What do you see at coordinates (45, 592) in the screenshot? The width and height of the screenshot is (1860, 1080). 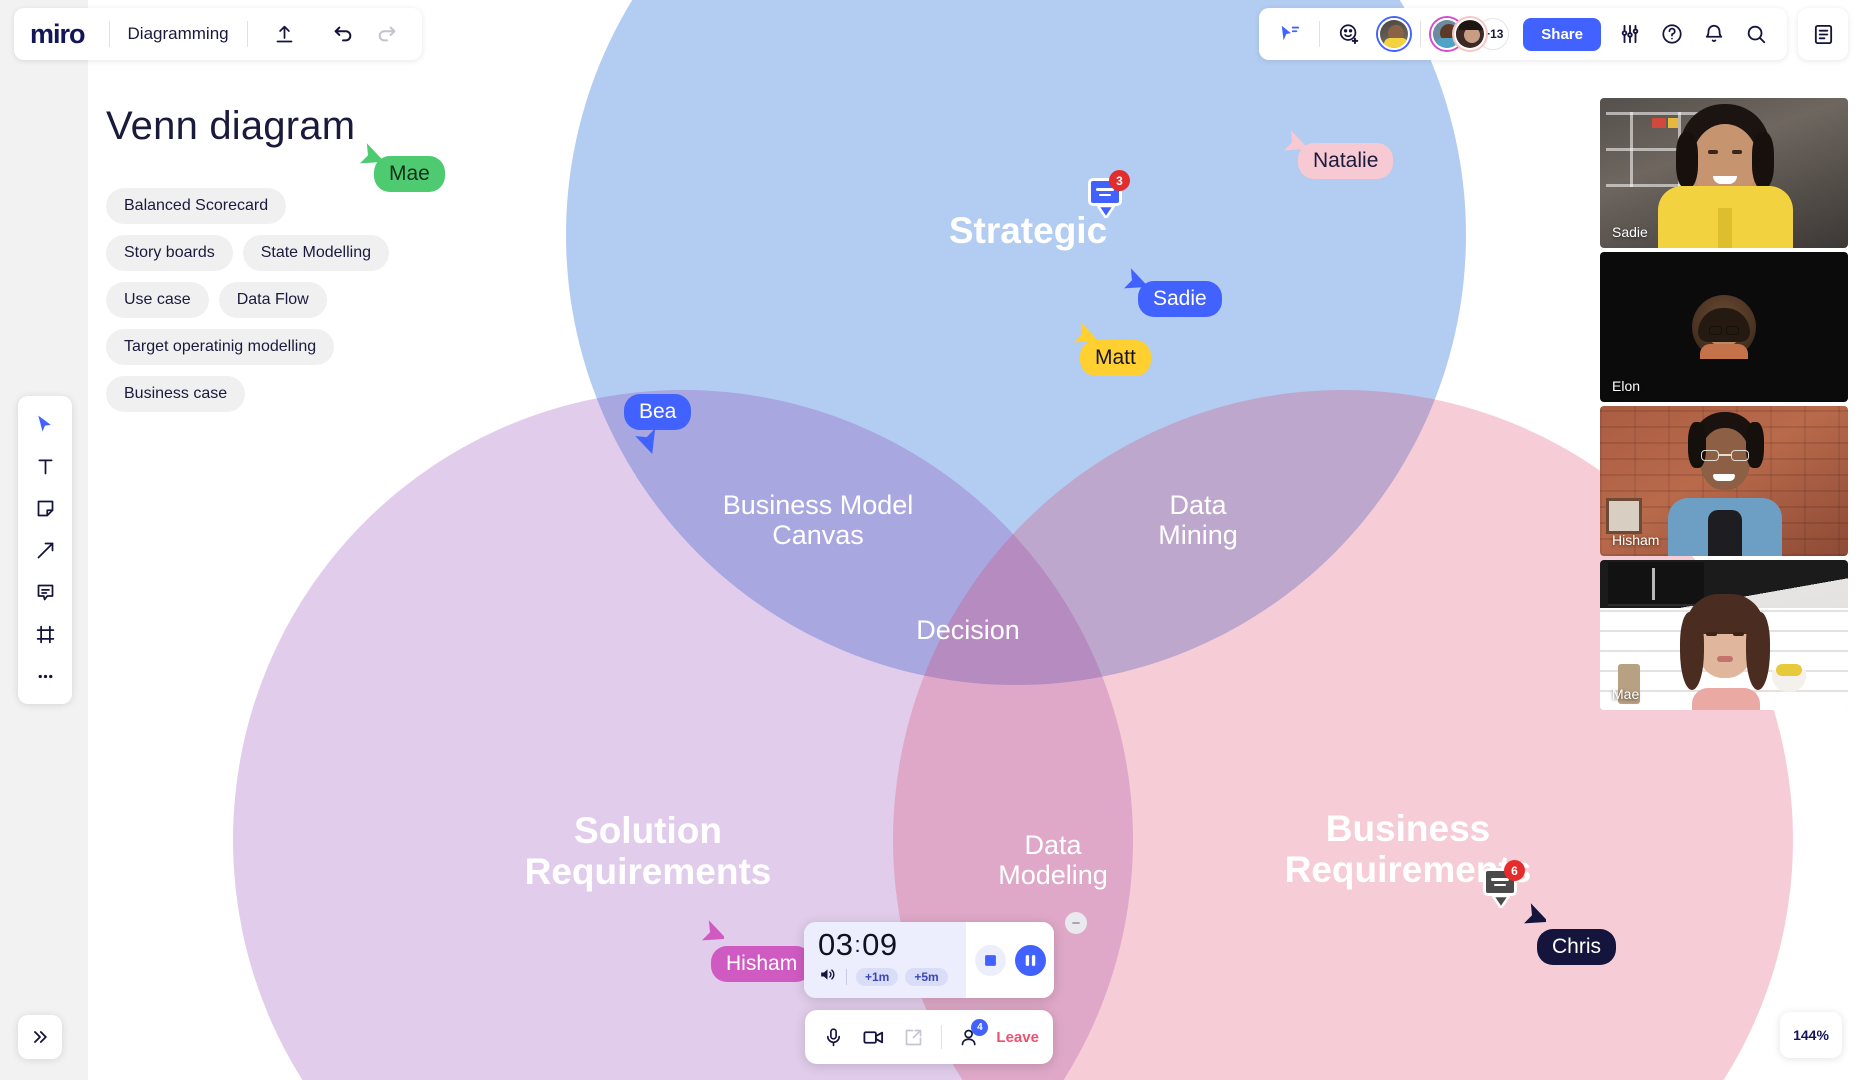 I see `comment-icon` at bounding box center [45, 592].